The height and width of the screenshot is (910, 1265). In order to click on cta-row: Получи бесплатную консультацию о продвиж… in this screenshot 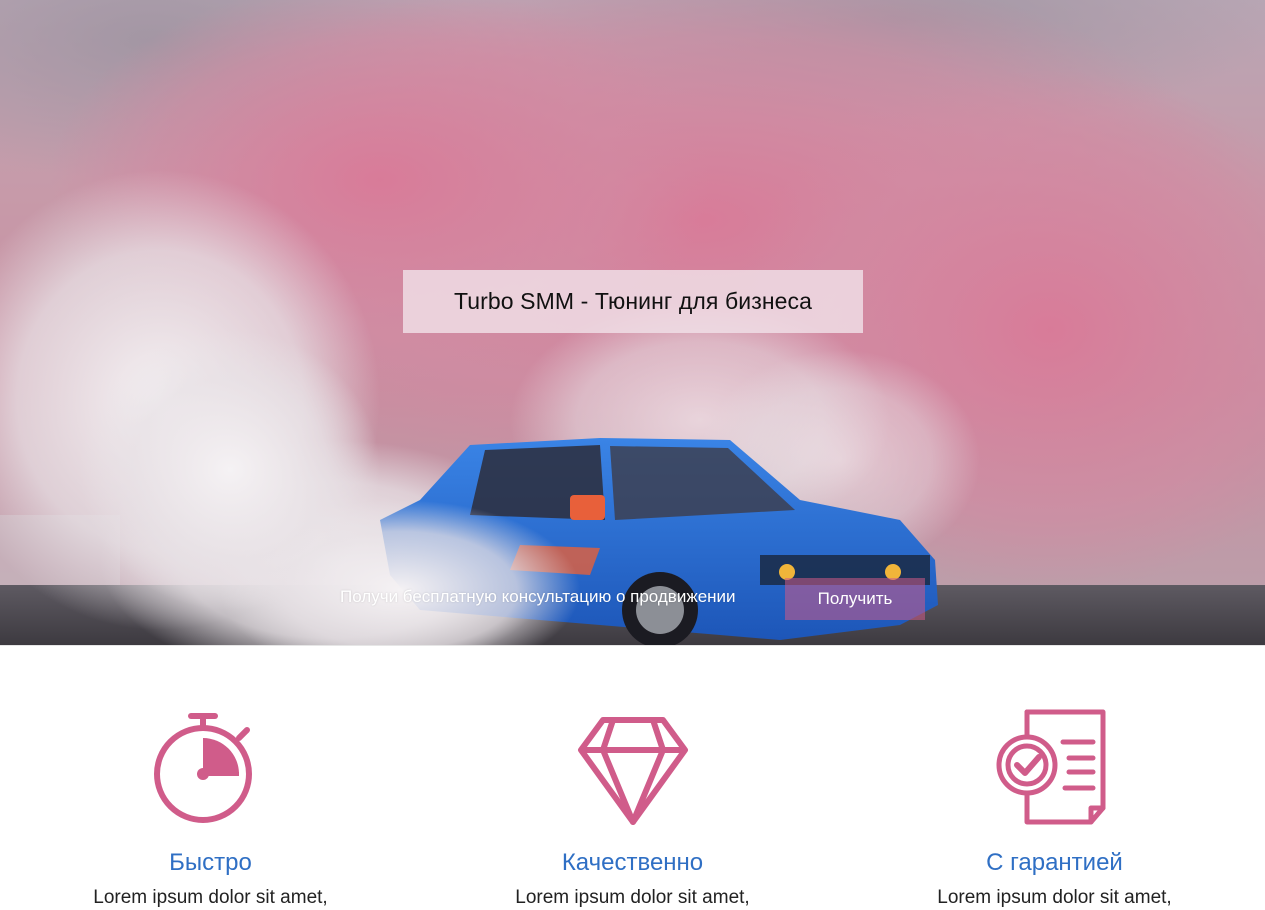, I will do `click(632, 599)`.